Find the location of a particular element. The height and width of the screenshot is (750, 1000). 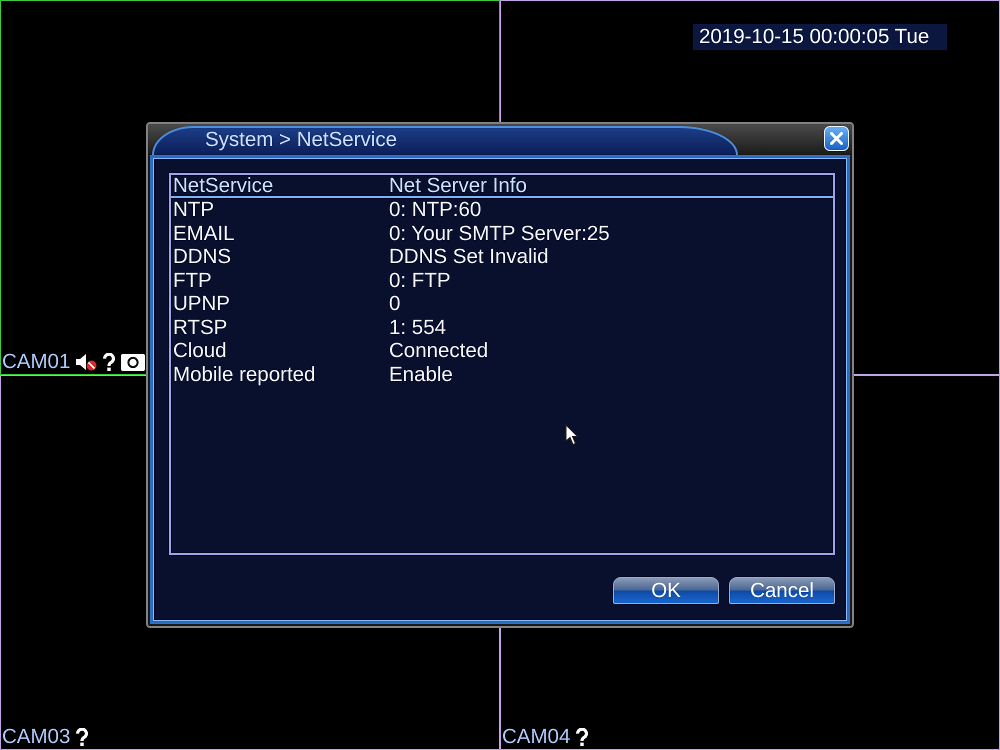

camera-label: CAM04 is located at coordinates (536, 737).